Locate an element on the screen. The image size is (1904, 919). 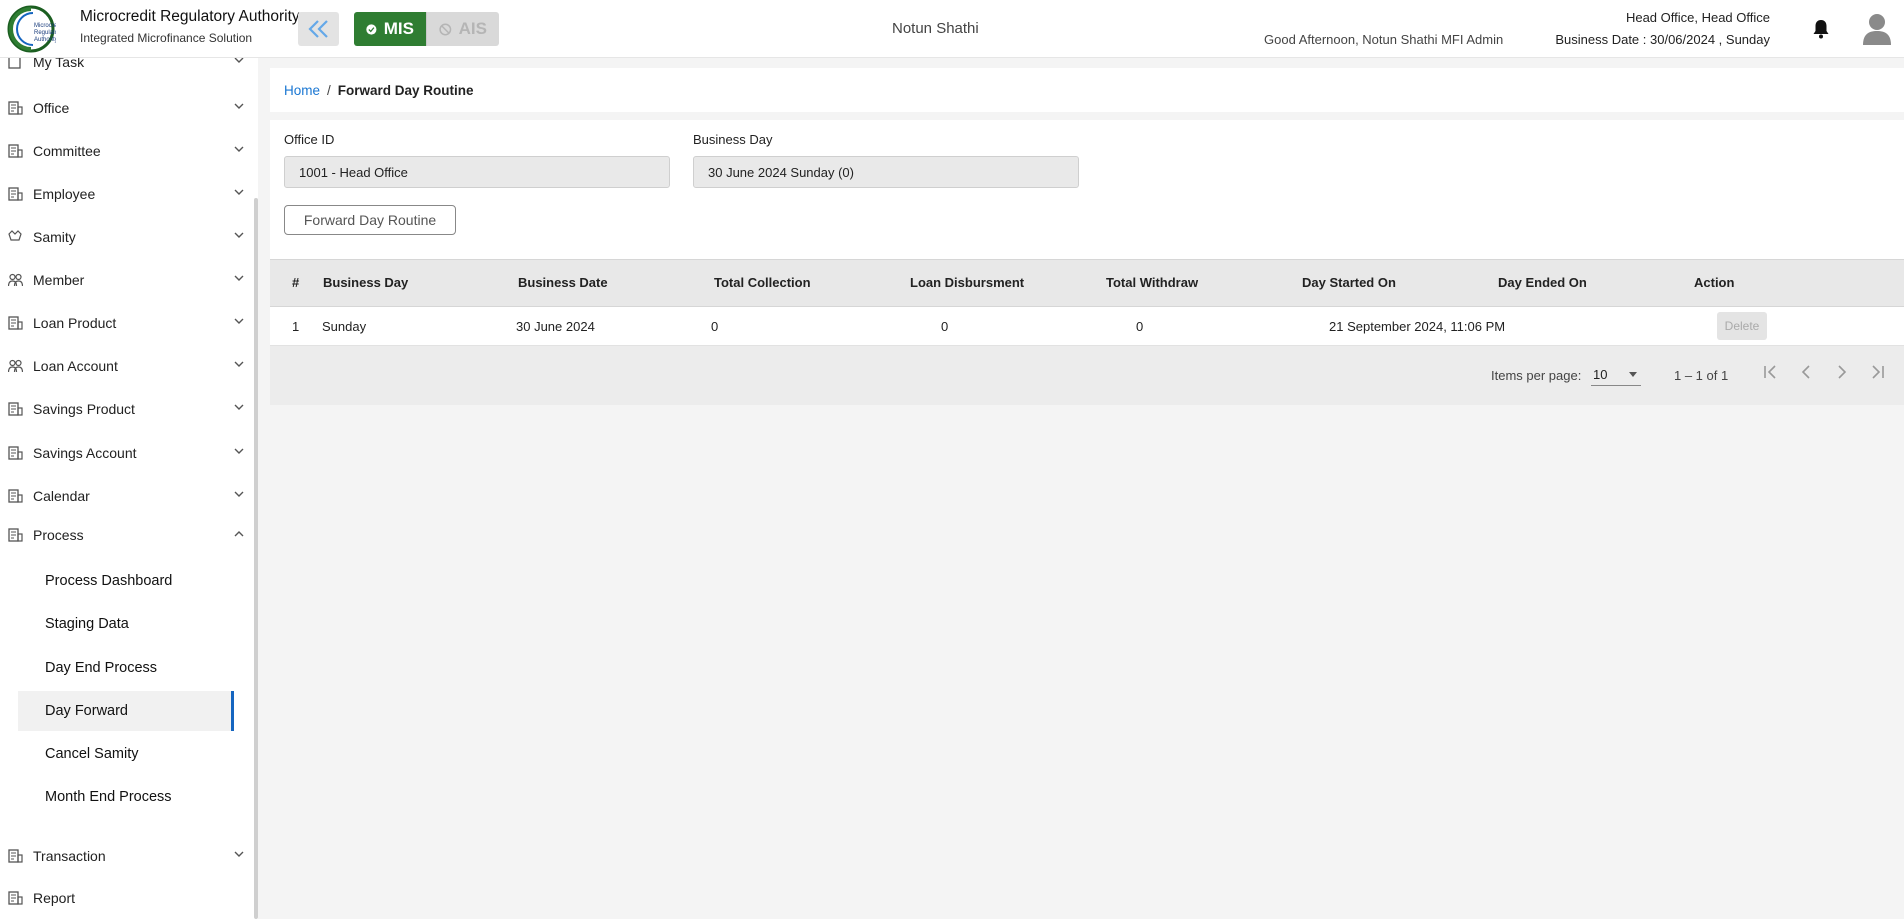
sidebar-sub-label: Day Forward is located at coordinates (86, 711).